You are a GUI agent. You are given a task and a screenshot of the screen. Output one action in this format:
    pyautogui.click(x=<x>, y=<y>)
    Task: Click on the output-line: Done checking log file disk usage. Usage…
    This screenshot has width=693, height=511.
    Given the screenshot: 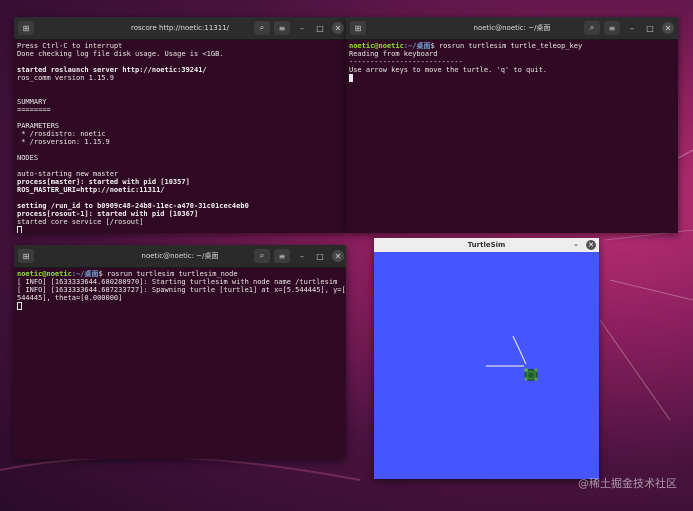 What is the action you would take?
    pyautogui.click(x=120, y=54)
    